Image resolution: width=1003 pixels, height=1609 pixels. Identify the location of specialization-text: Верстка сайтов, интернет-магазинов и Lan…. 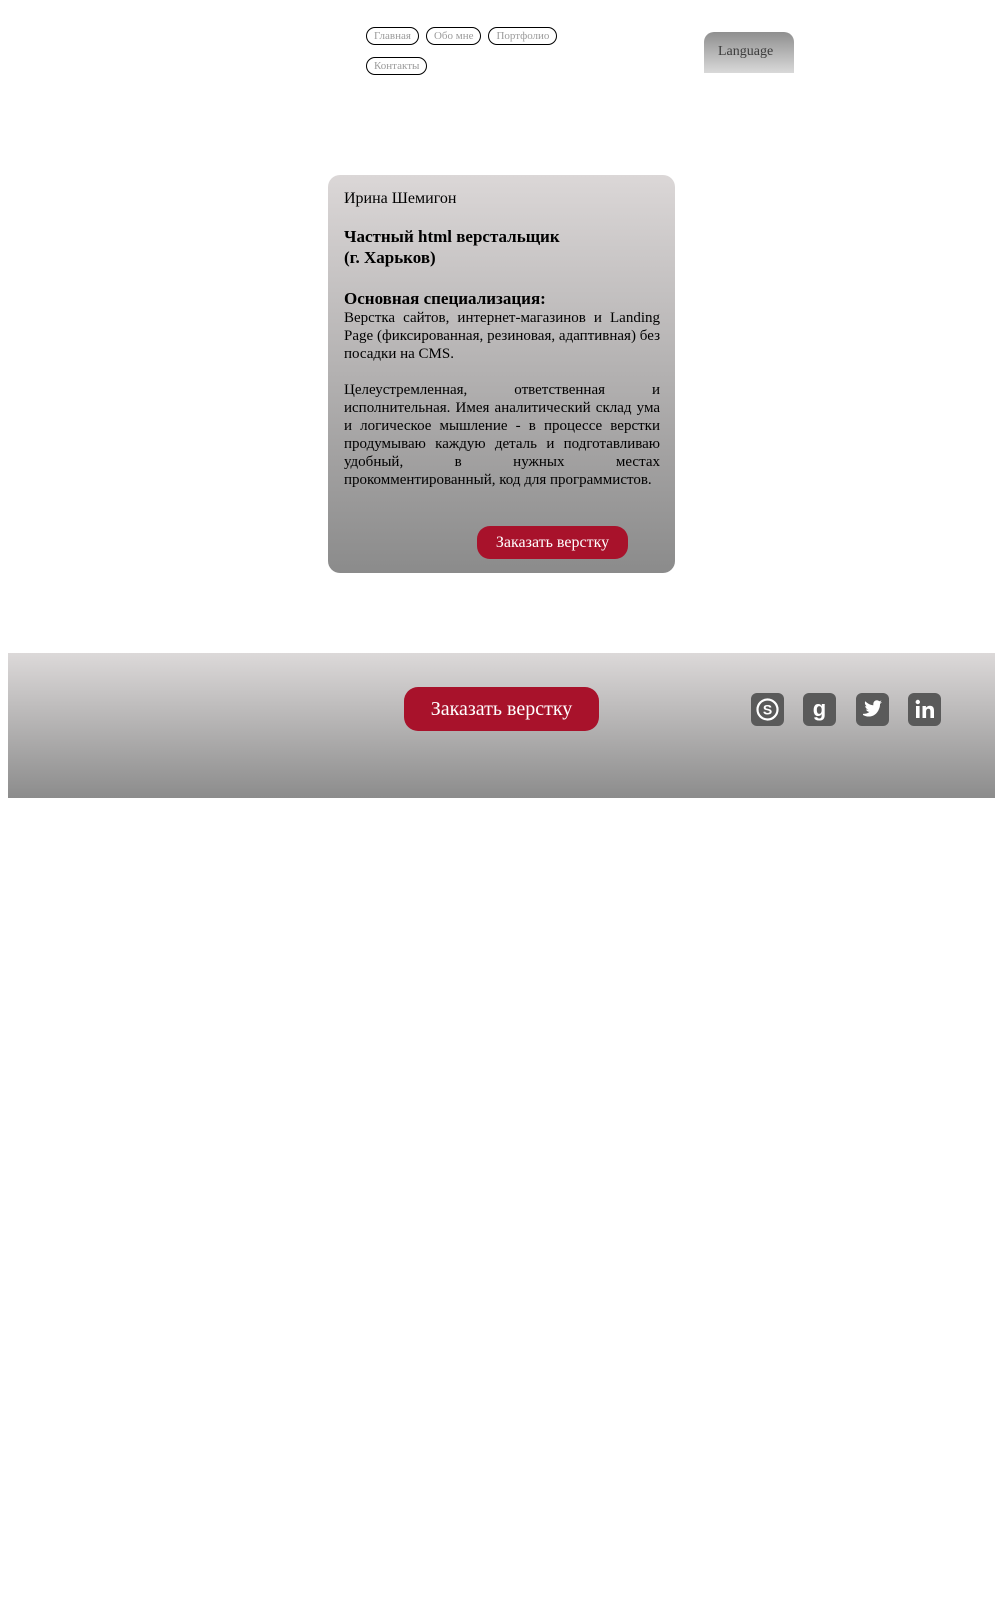
(502, 336).